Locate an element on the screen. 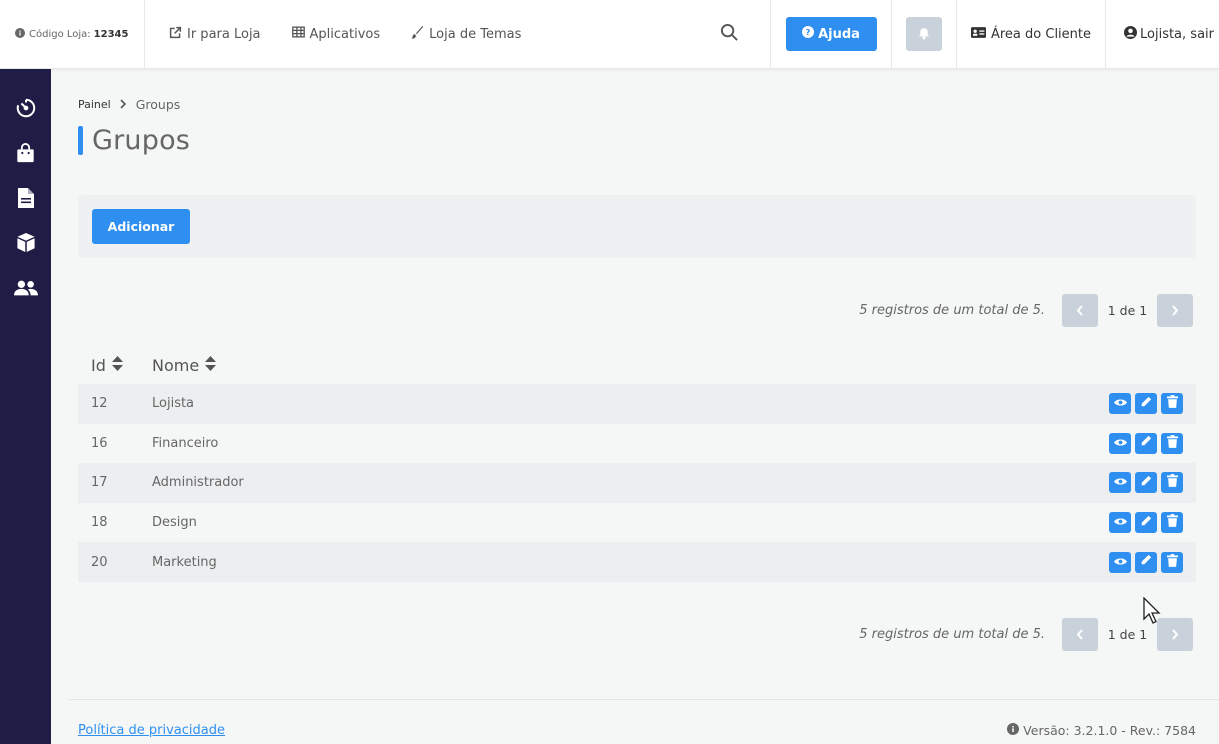  sidebar-item-orders is located at coordinates (25, 154).